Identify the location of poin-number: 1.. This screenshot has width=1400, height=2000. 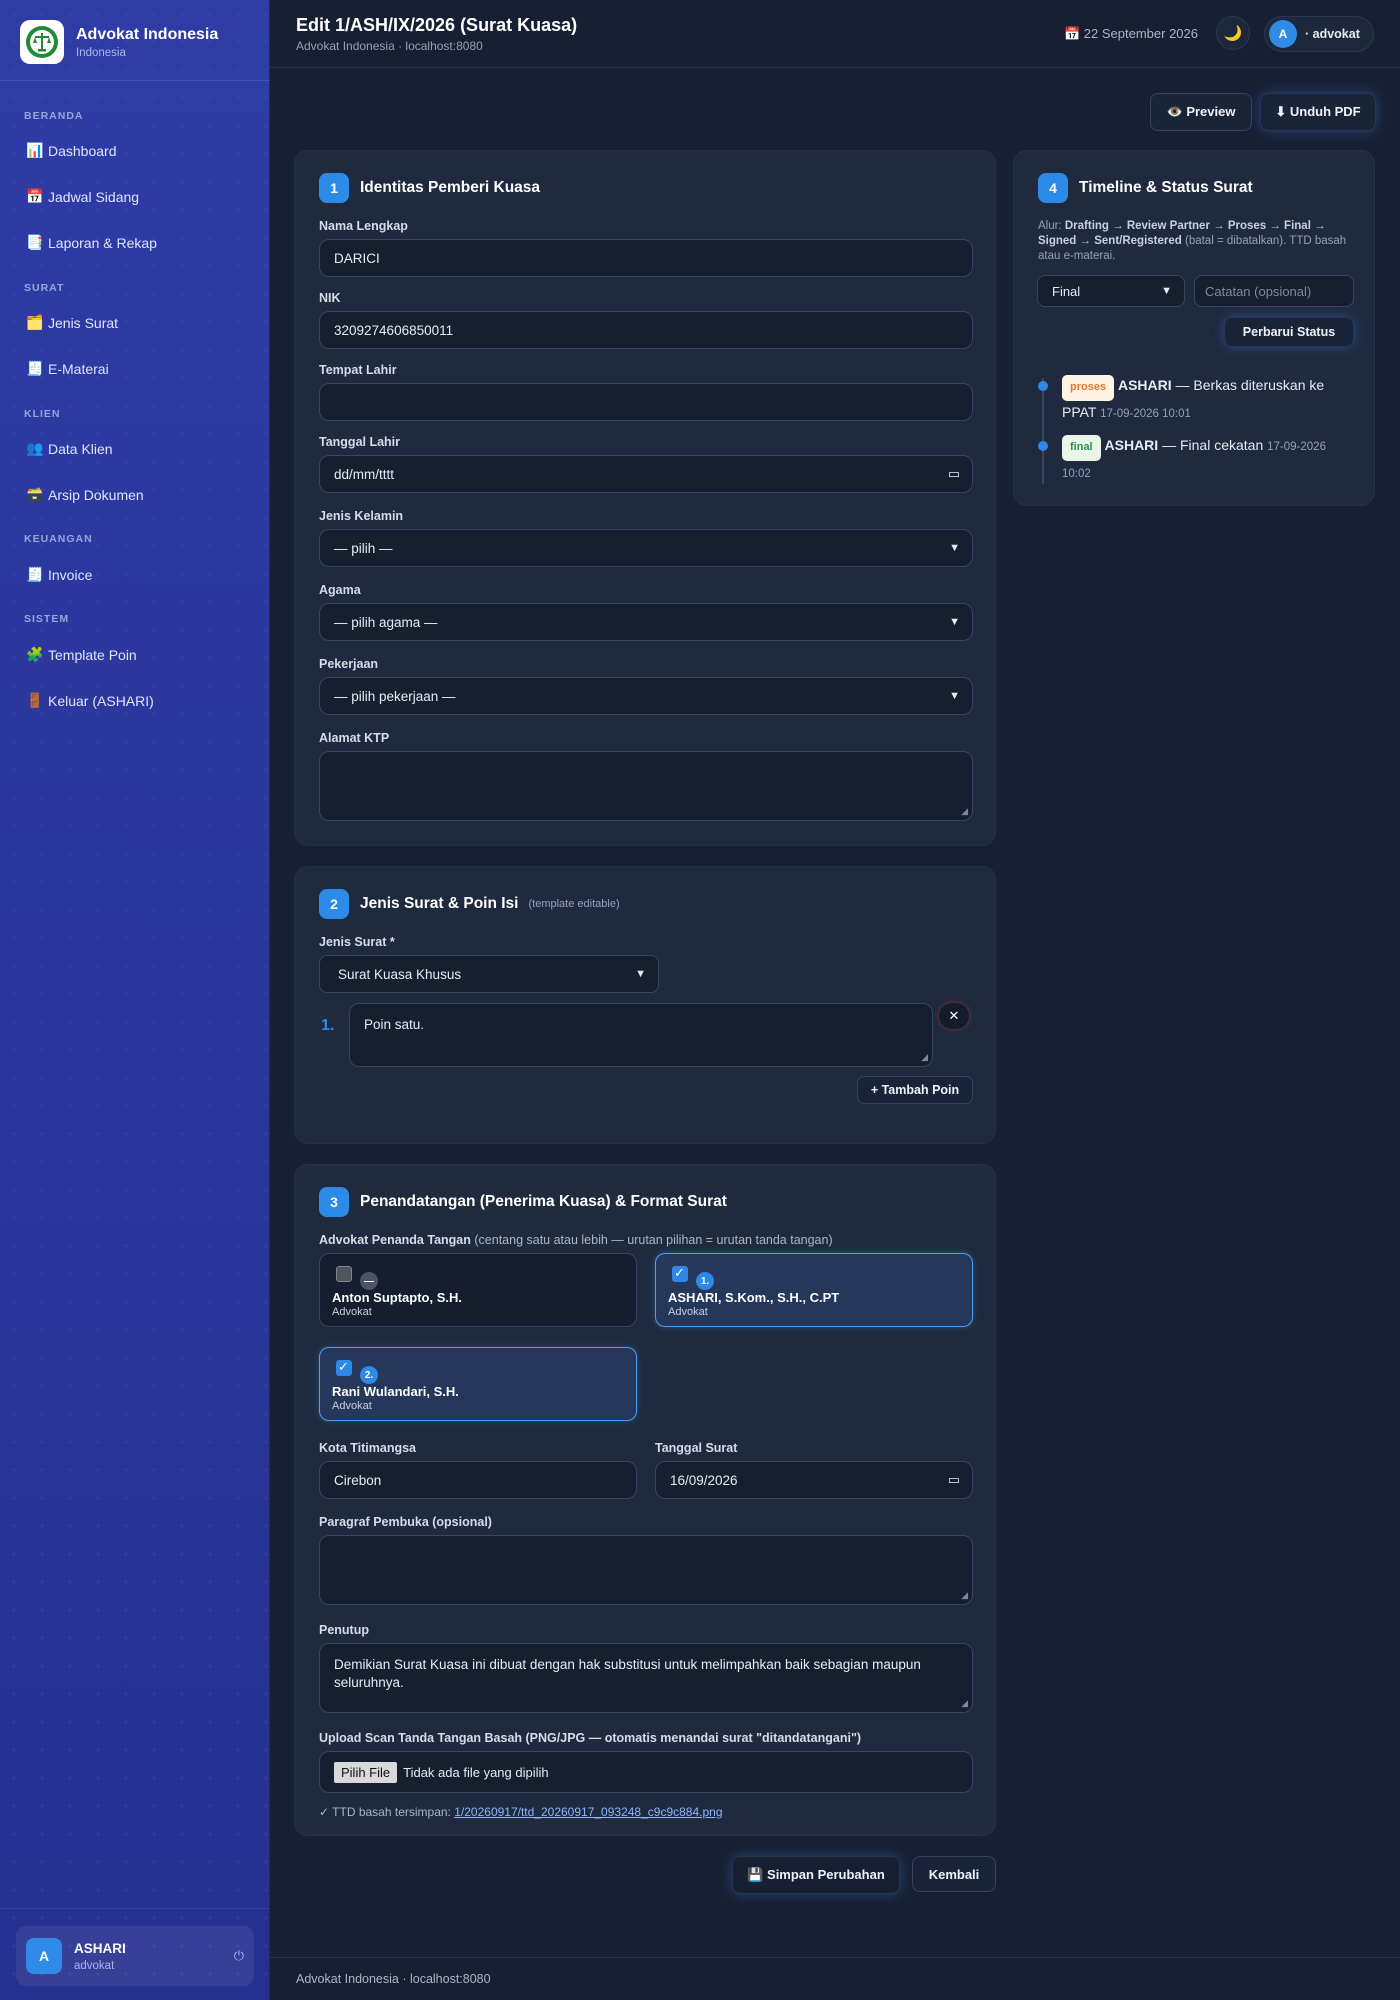
(328, 1025).